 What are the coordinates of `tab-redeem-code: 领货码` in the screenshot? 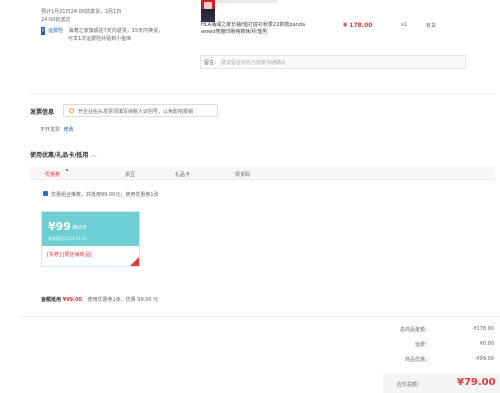 It's located at (242, 174).